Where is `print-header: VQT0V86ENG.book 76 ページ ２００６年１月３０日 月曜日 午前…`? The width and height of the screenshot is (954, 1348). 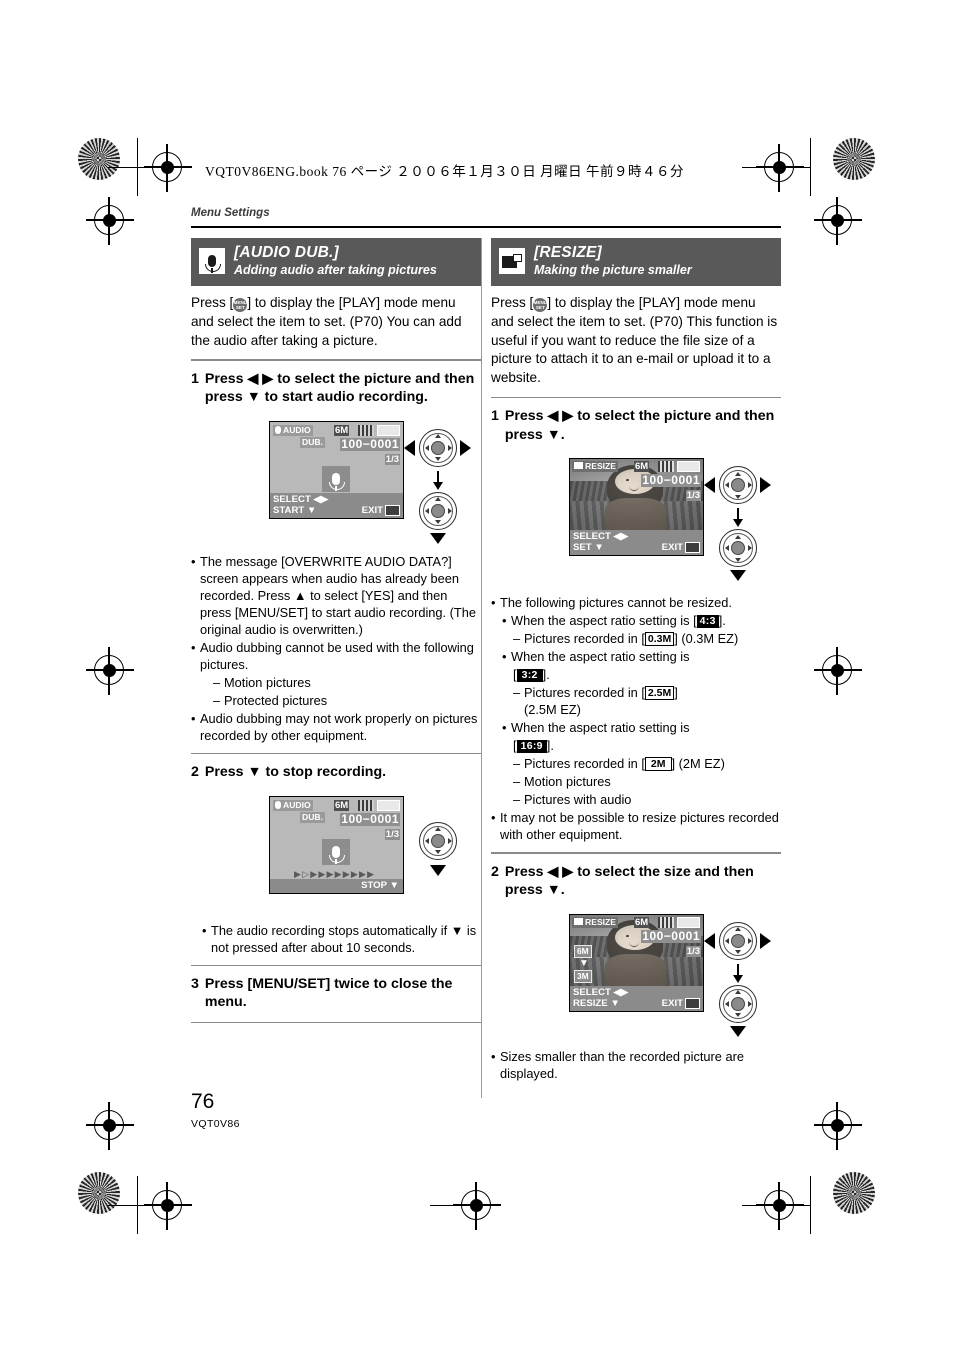 print-header: VQT0V86ENG.book 76 ページ ２００６年１月３０日 月曜日 午前… is located at coordinates (444, 171).